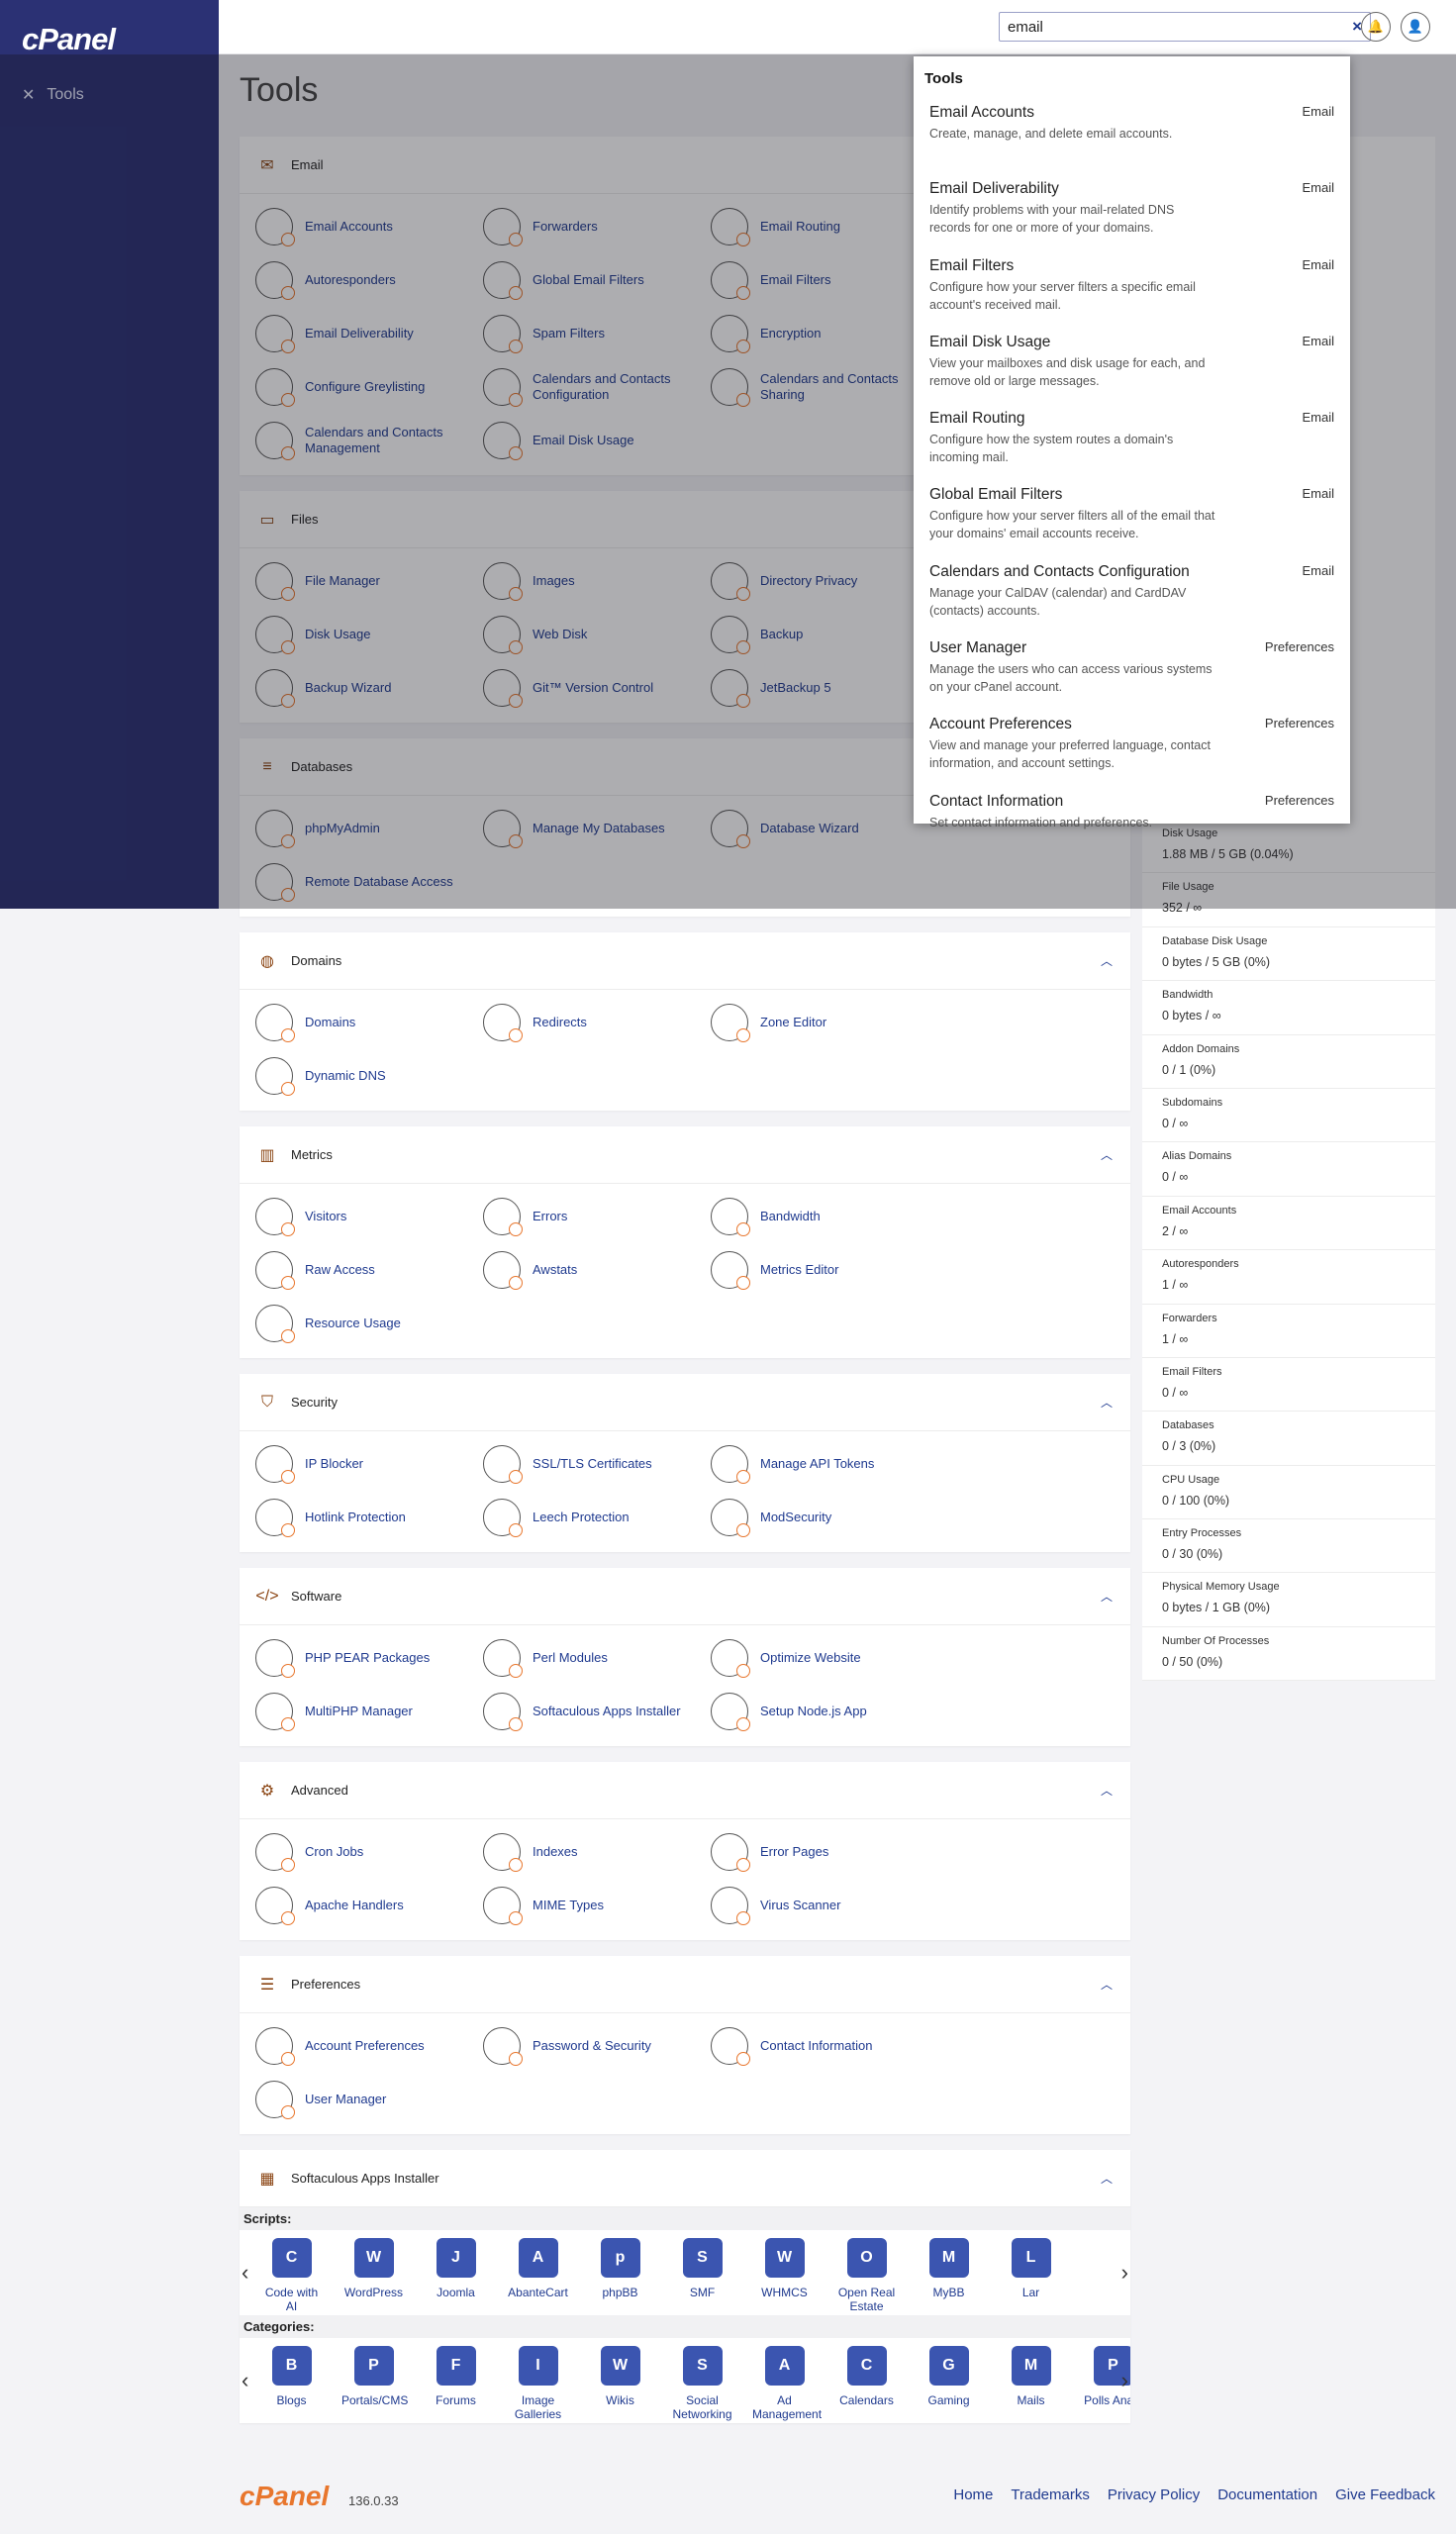  Describe the element at coordinates (369, 1517) in the screenshot. I see `tool-hotlink-protection: Hotlink Protection` at that location.